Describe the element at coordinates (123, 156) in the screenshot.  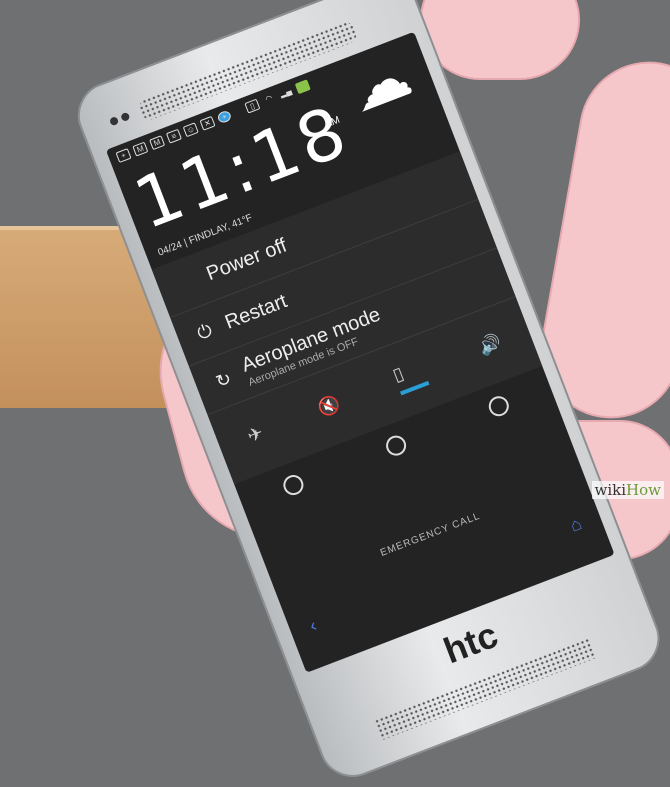
I see `bookmark-plus-icon: +` at that location.